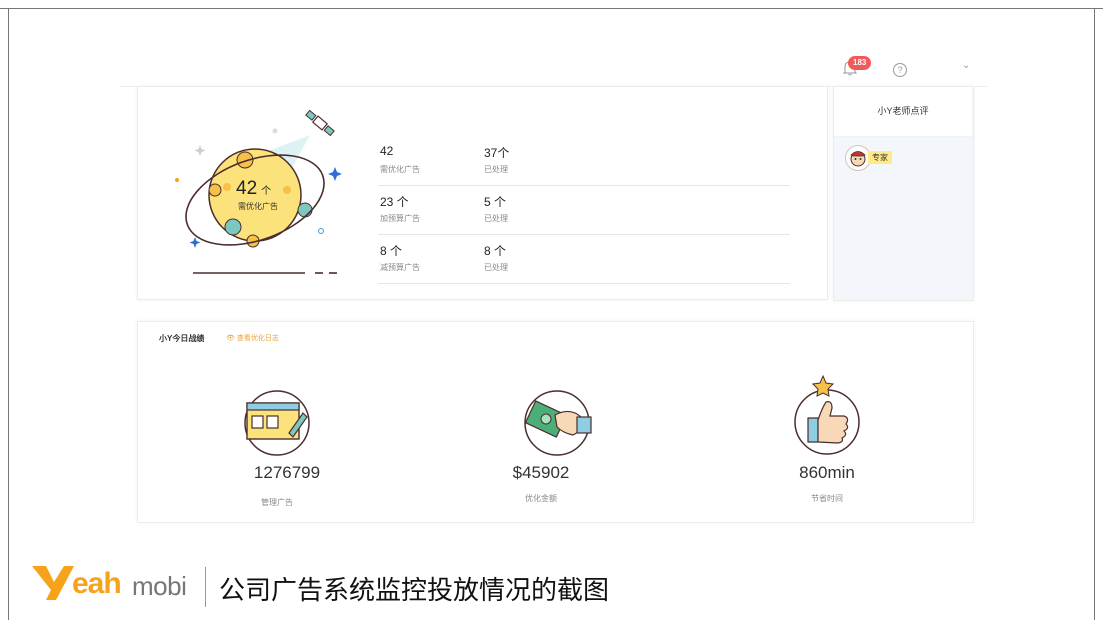  Describe the element at coordinates (247, 188) in the screenshot. I see `planet-count: 42` at that location.